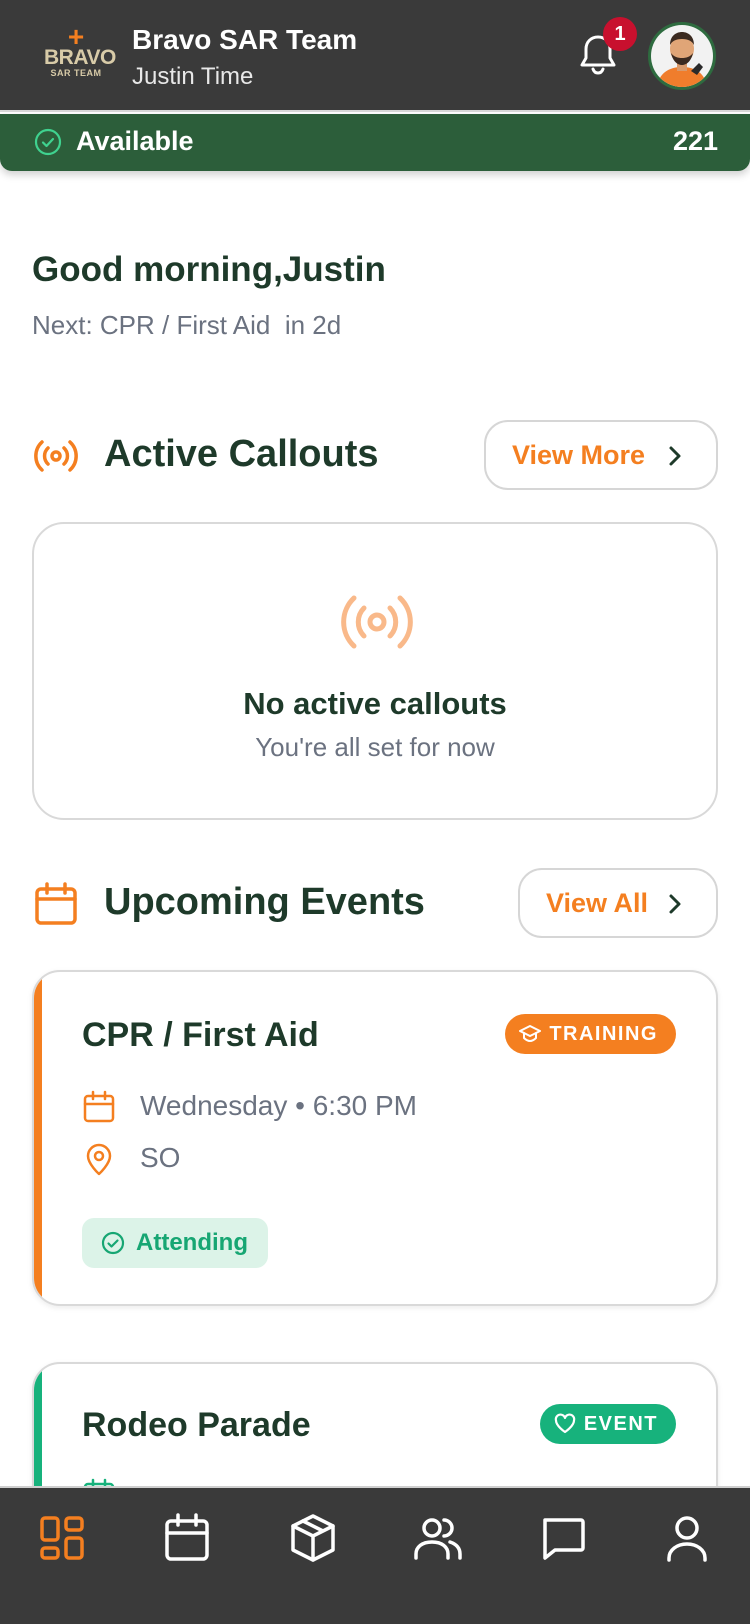 This screenshot has height=1624, width=750. What do you see at coordinates (375, 703) in the screenshot?
I see `empty-title: No active callouts` at bounding box center [375, 703].